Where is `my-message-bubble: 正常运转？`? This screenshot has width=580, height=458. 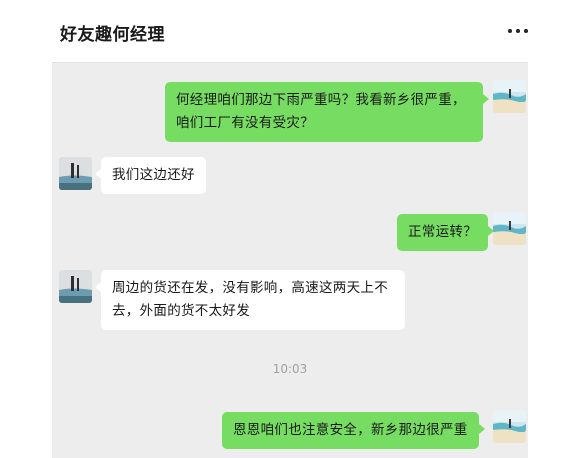 my-message-bubble: 正常运转？ is located at coordinates (445, 232).